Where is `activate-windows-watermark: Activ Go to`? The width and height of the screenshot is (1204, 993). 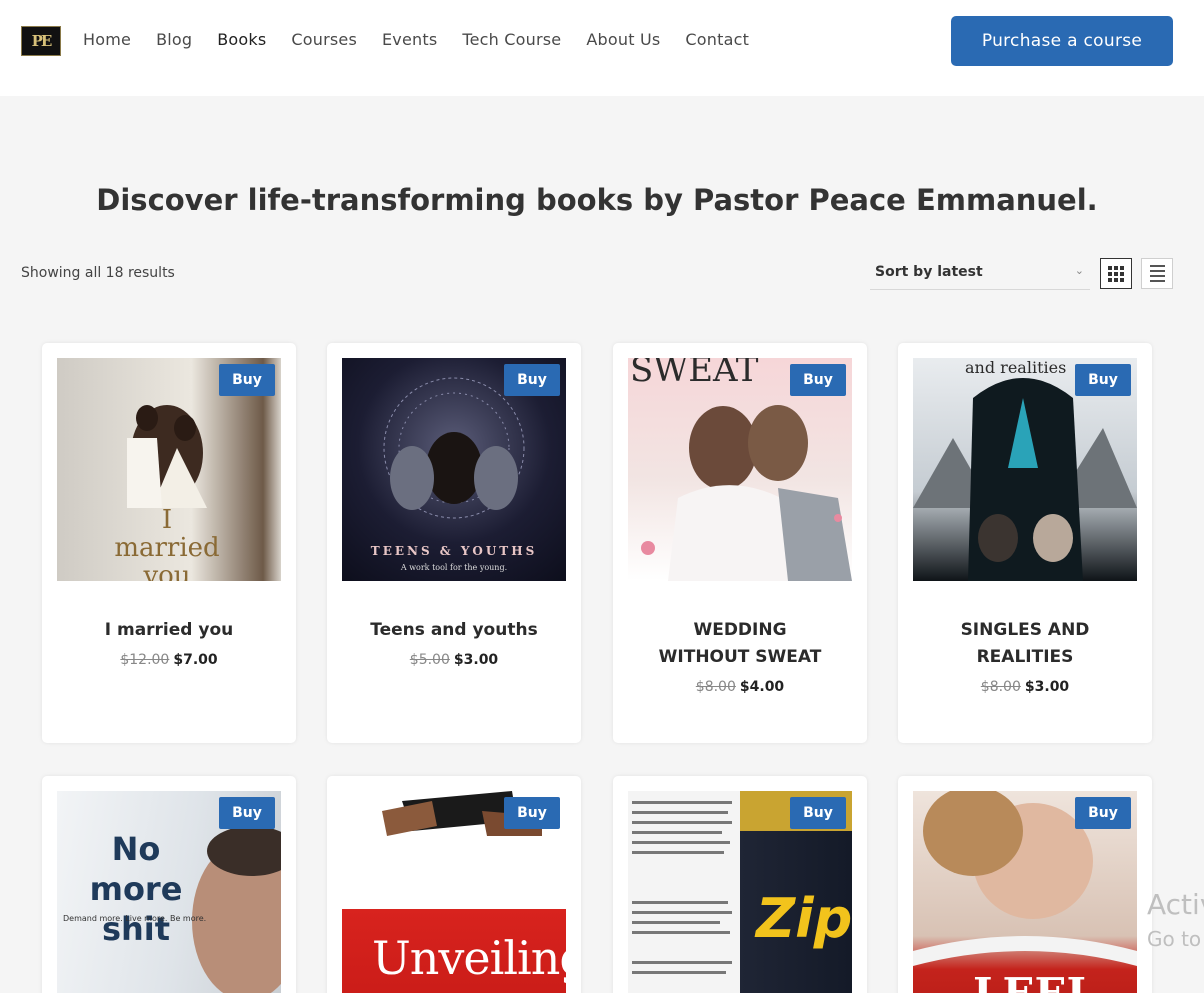
activate-windows-watermark: Activ Go to is located at coordinates (1175, 919).